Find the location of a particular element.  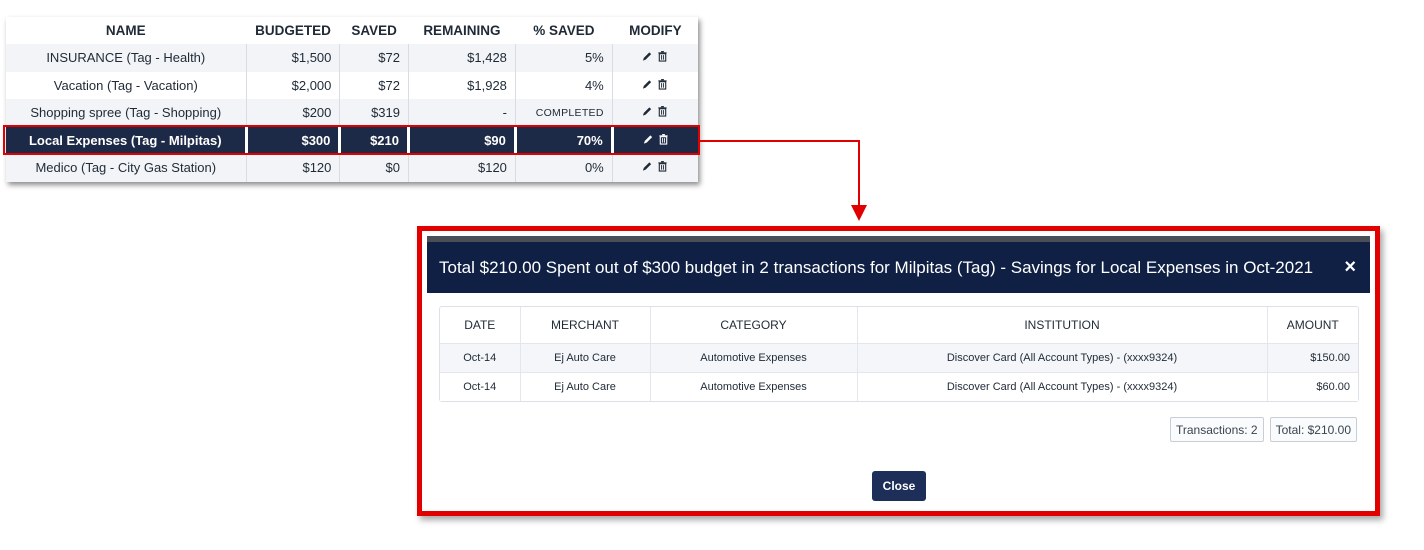

row-pct-saved: 0% is located at coordinates (564, 168).